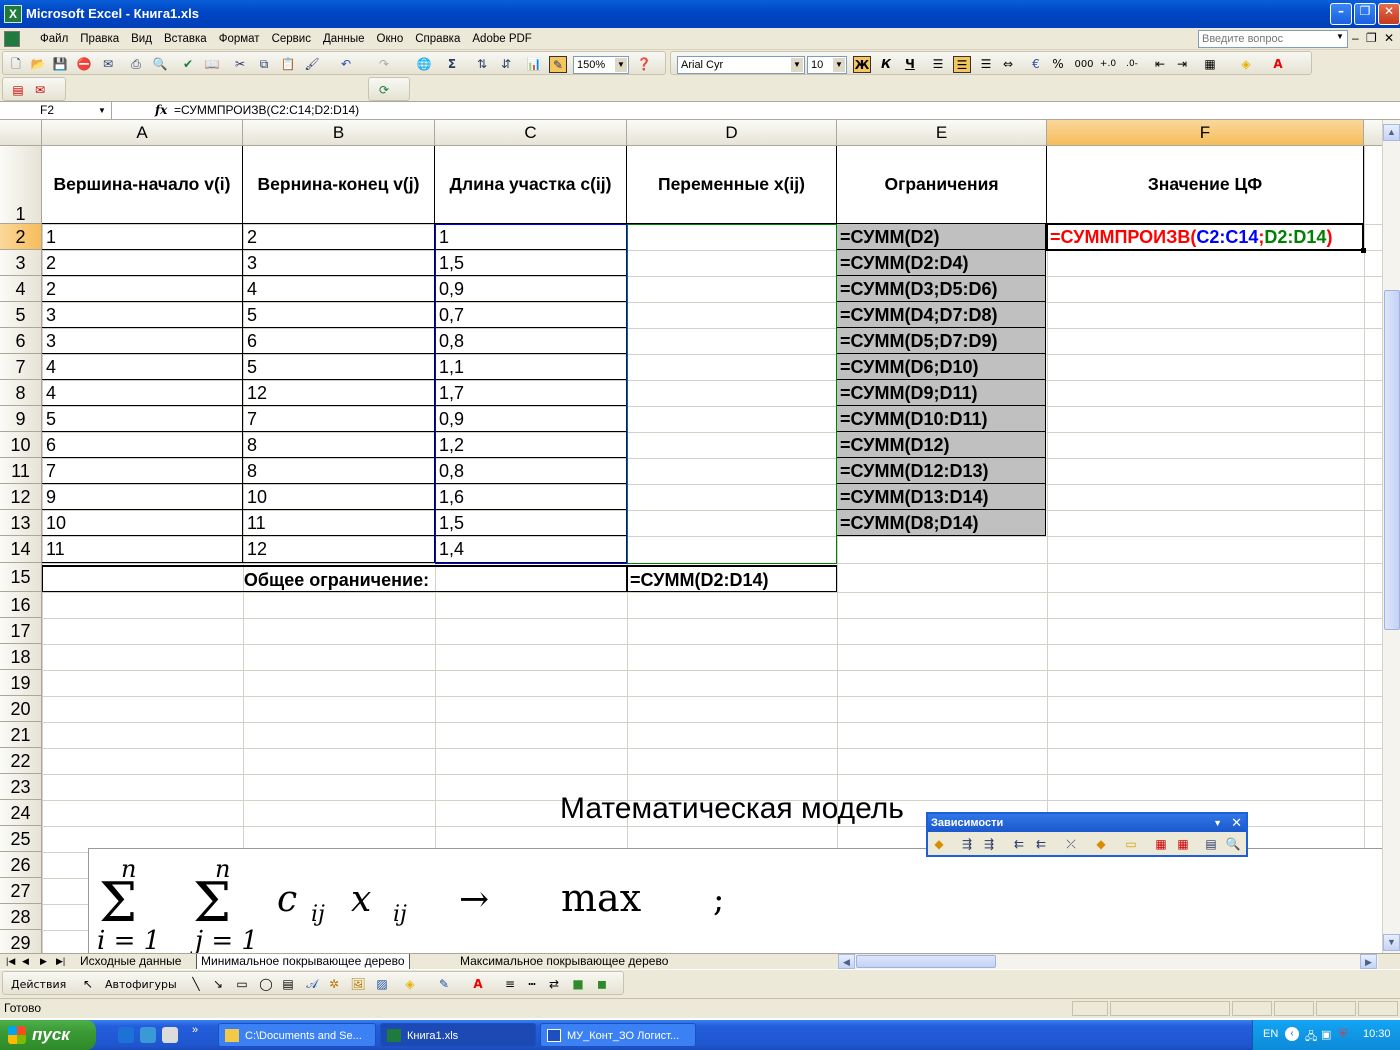 The image size is (1400, 1050). Describe the element at coordinates (142, 523) in the screenshot. I see `cell-a: 10` at that location.